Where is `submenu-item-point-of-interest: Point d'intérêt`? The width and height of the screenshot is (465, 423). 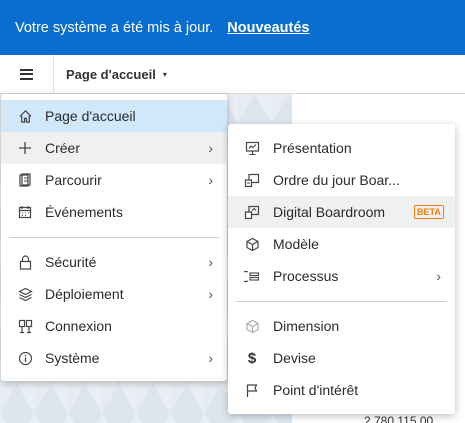
submenu-item-point-of-interest: Point d'intérêt is located at coordinates (341, 390).